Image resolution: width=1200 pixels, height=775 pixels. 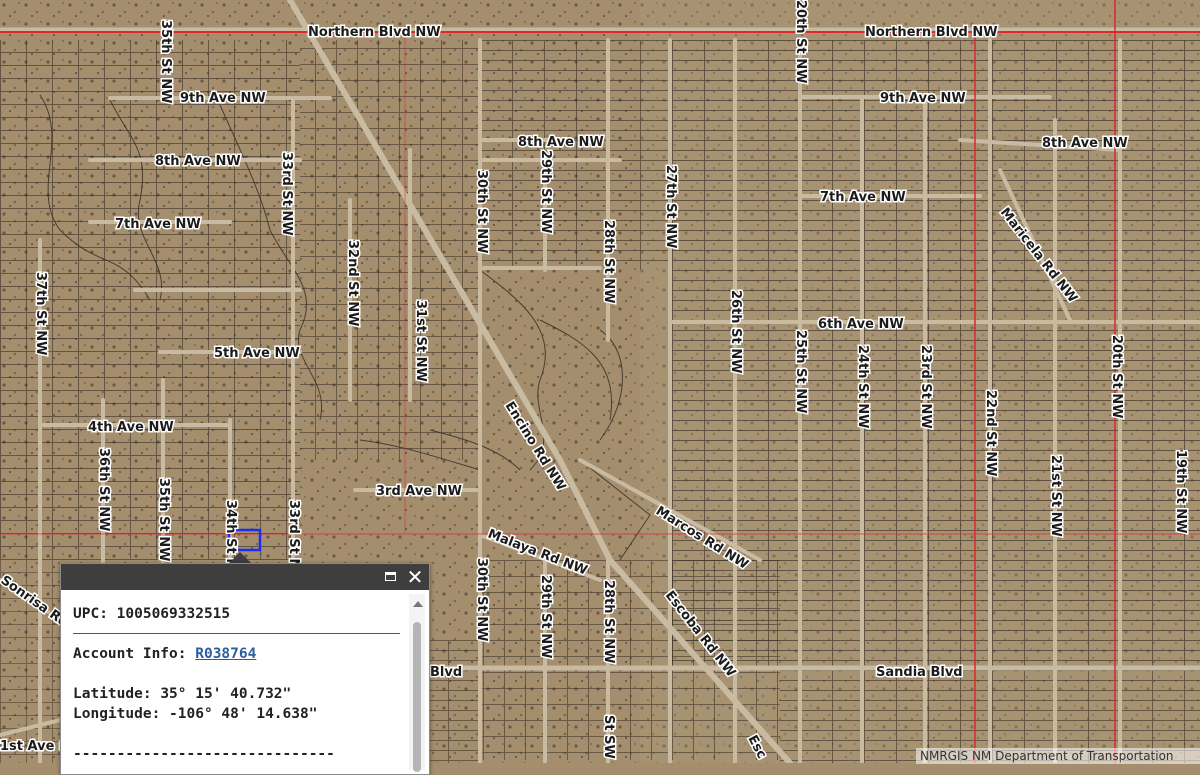 What do you see at coordinates (238, 614) in the screenshot?
I see `upc-row: UPC: 1005069332515` at bounding box center [238, 614].